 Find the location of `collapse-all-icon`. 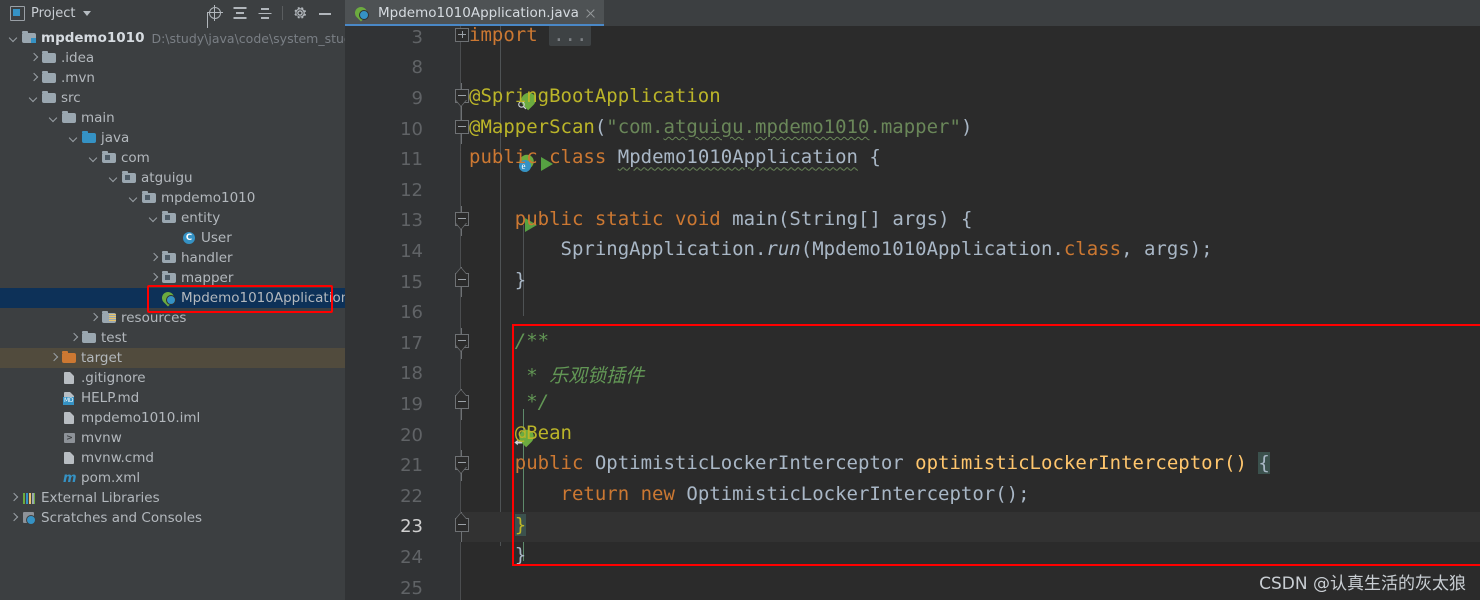

collapse-all-icon is located at coordinates (265, 13).